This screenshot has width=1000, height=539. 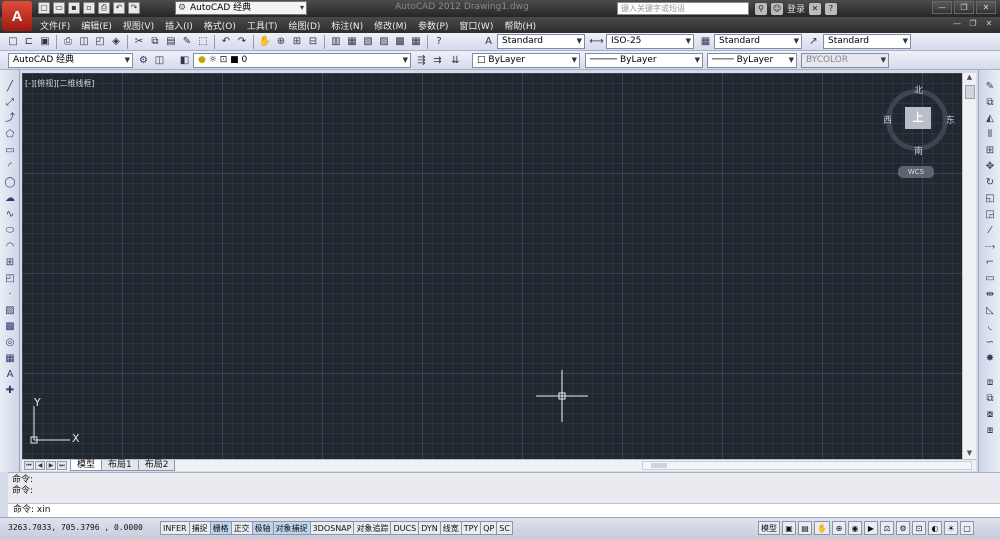 What do you see at coordinates (302, 60) in the screenshot?
I see `layer-select: ● ☼ ⊡ ■ 0 ▼` at bounding box center [302, 60].